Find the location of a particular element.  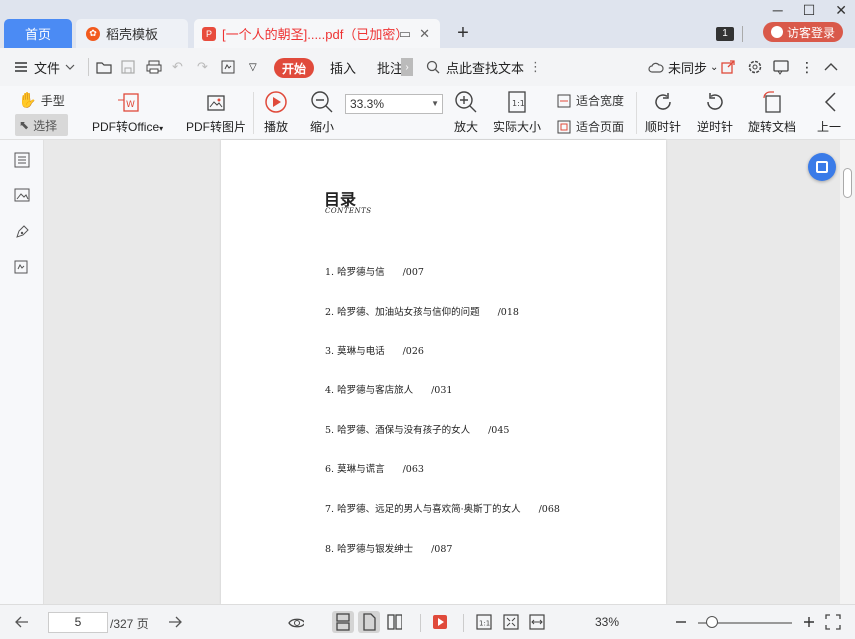

zoom-slider-handle is located at coordinates (712, 622).